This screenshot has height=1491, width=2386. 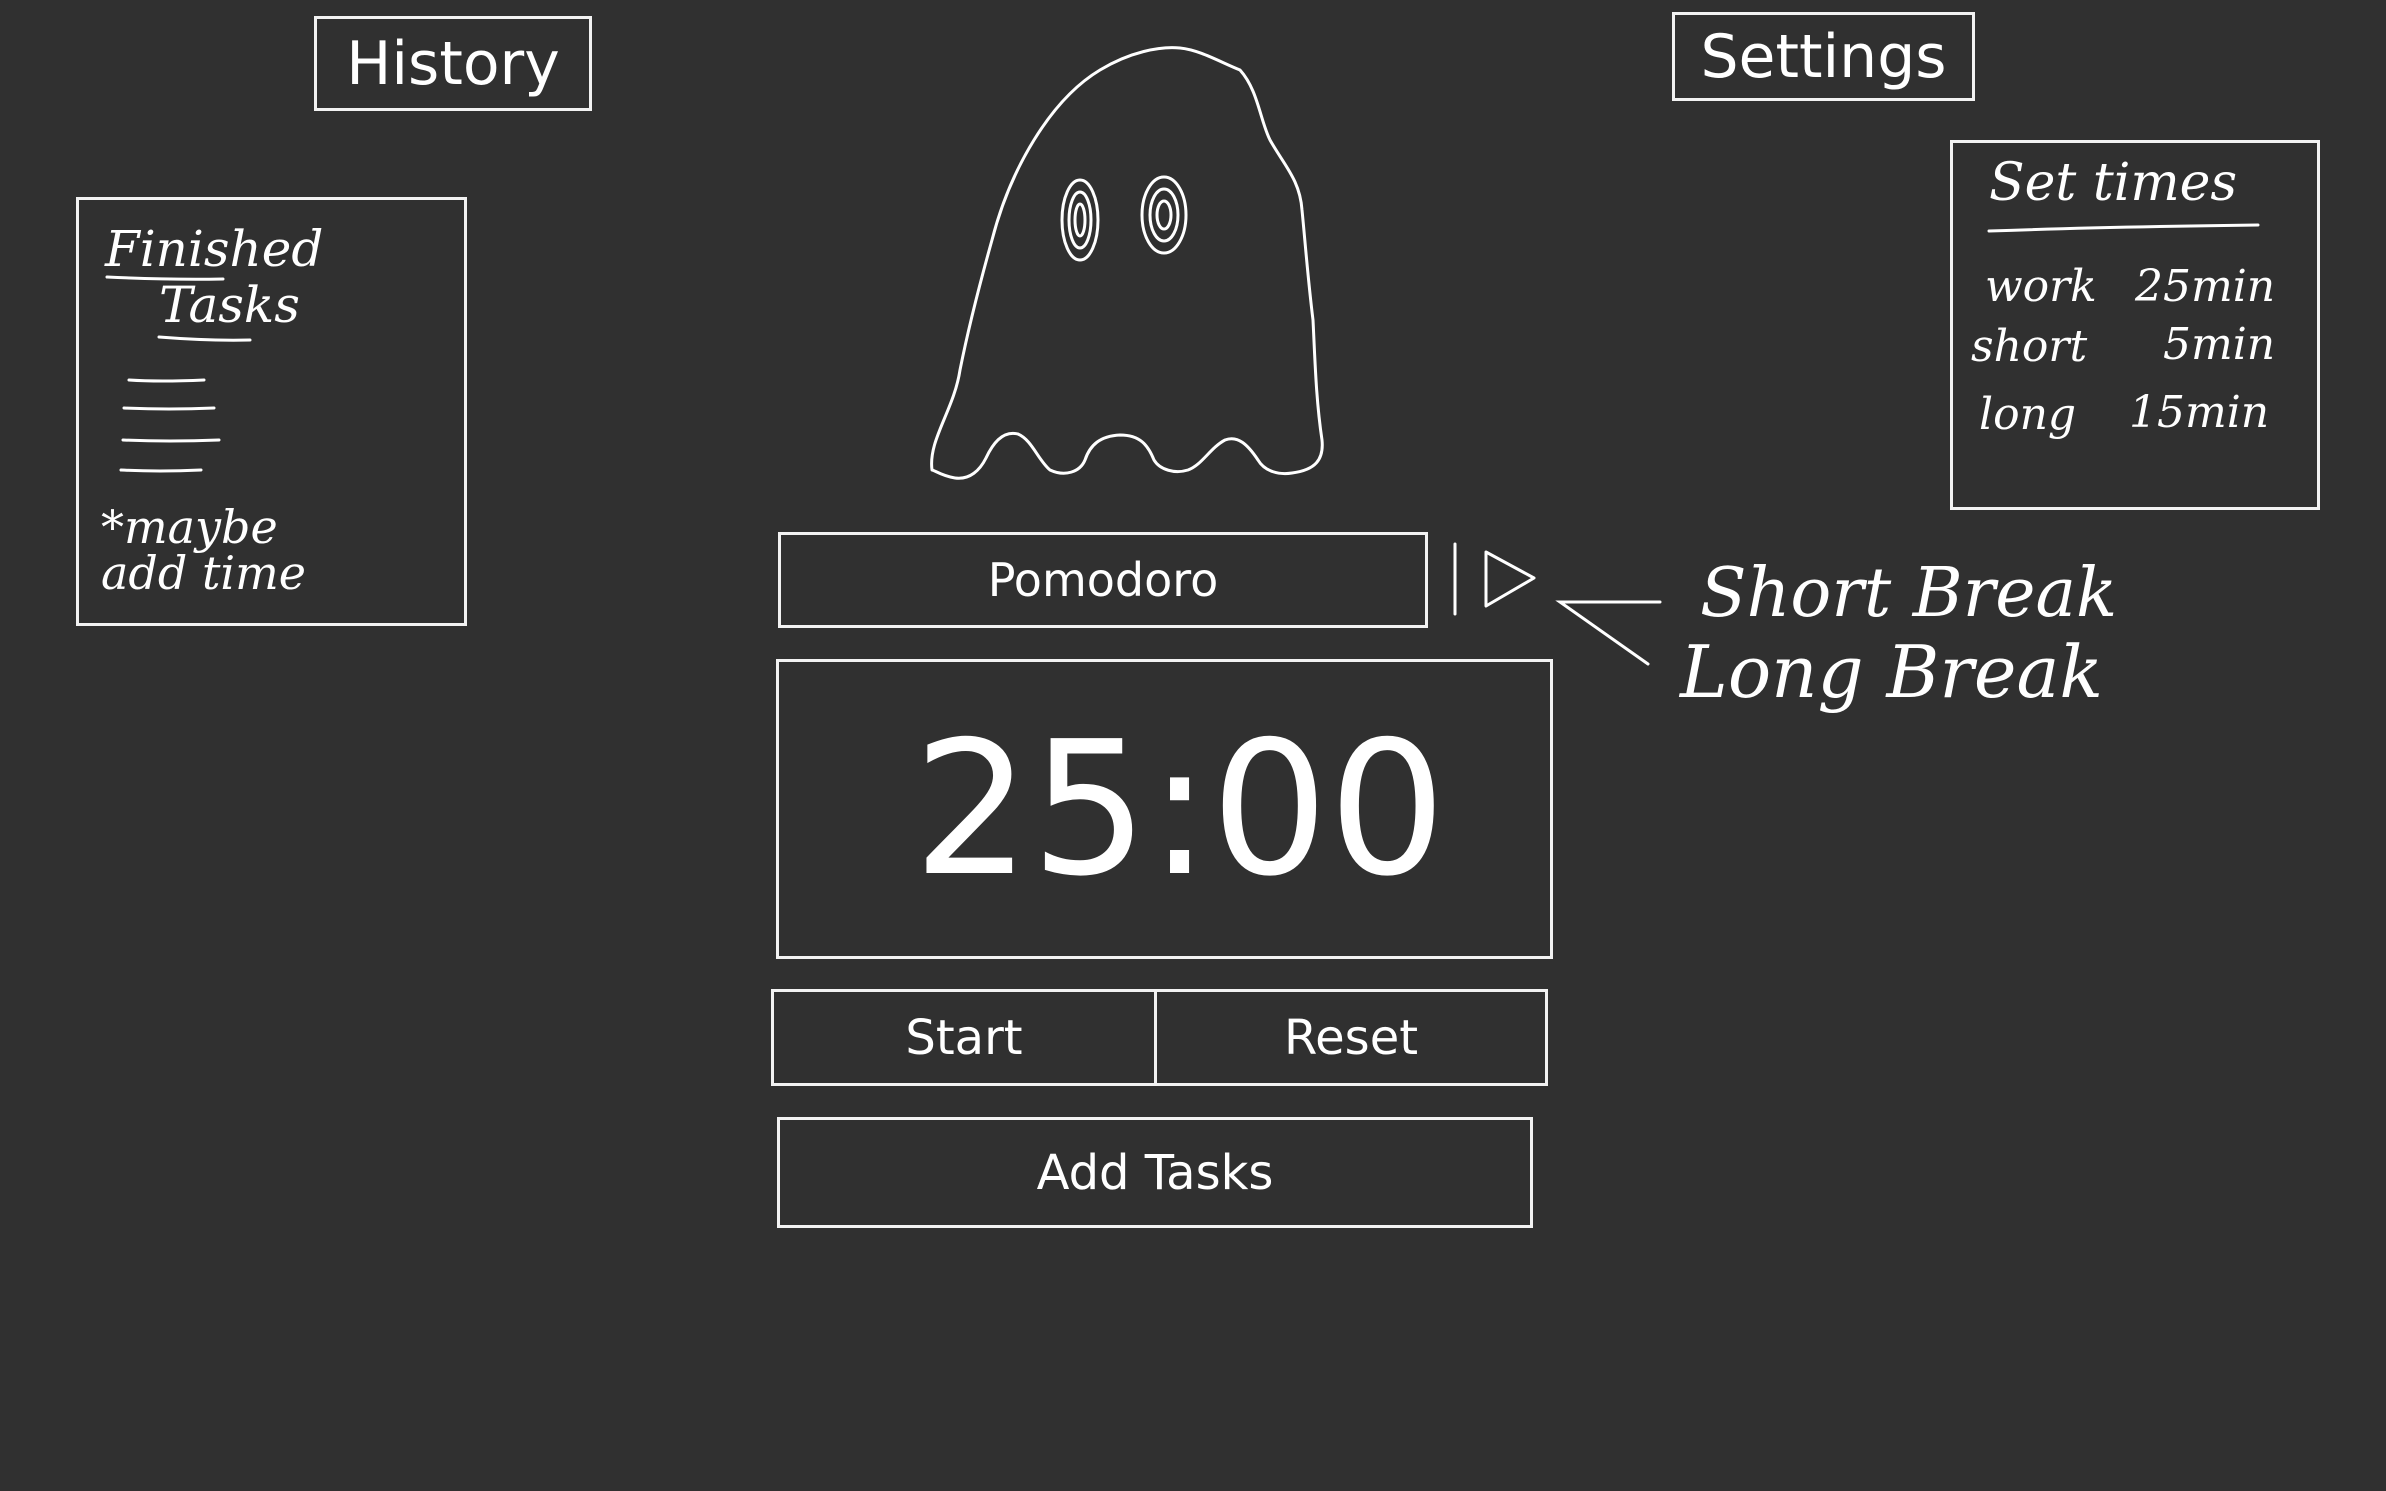 I want to click on mode-select: Pomodoro, so click(x=1103, y=580).